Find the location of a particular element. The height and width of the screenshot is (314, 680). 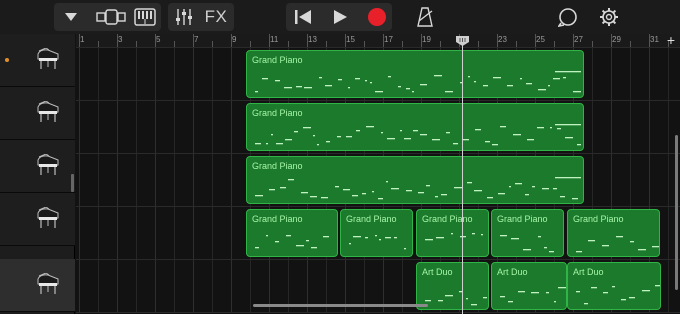

rewind-icon is located at coordinates (303, 17).